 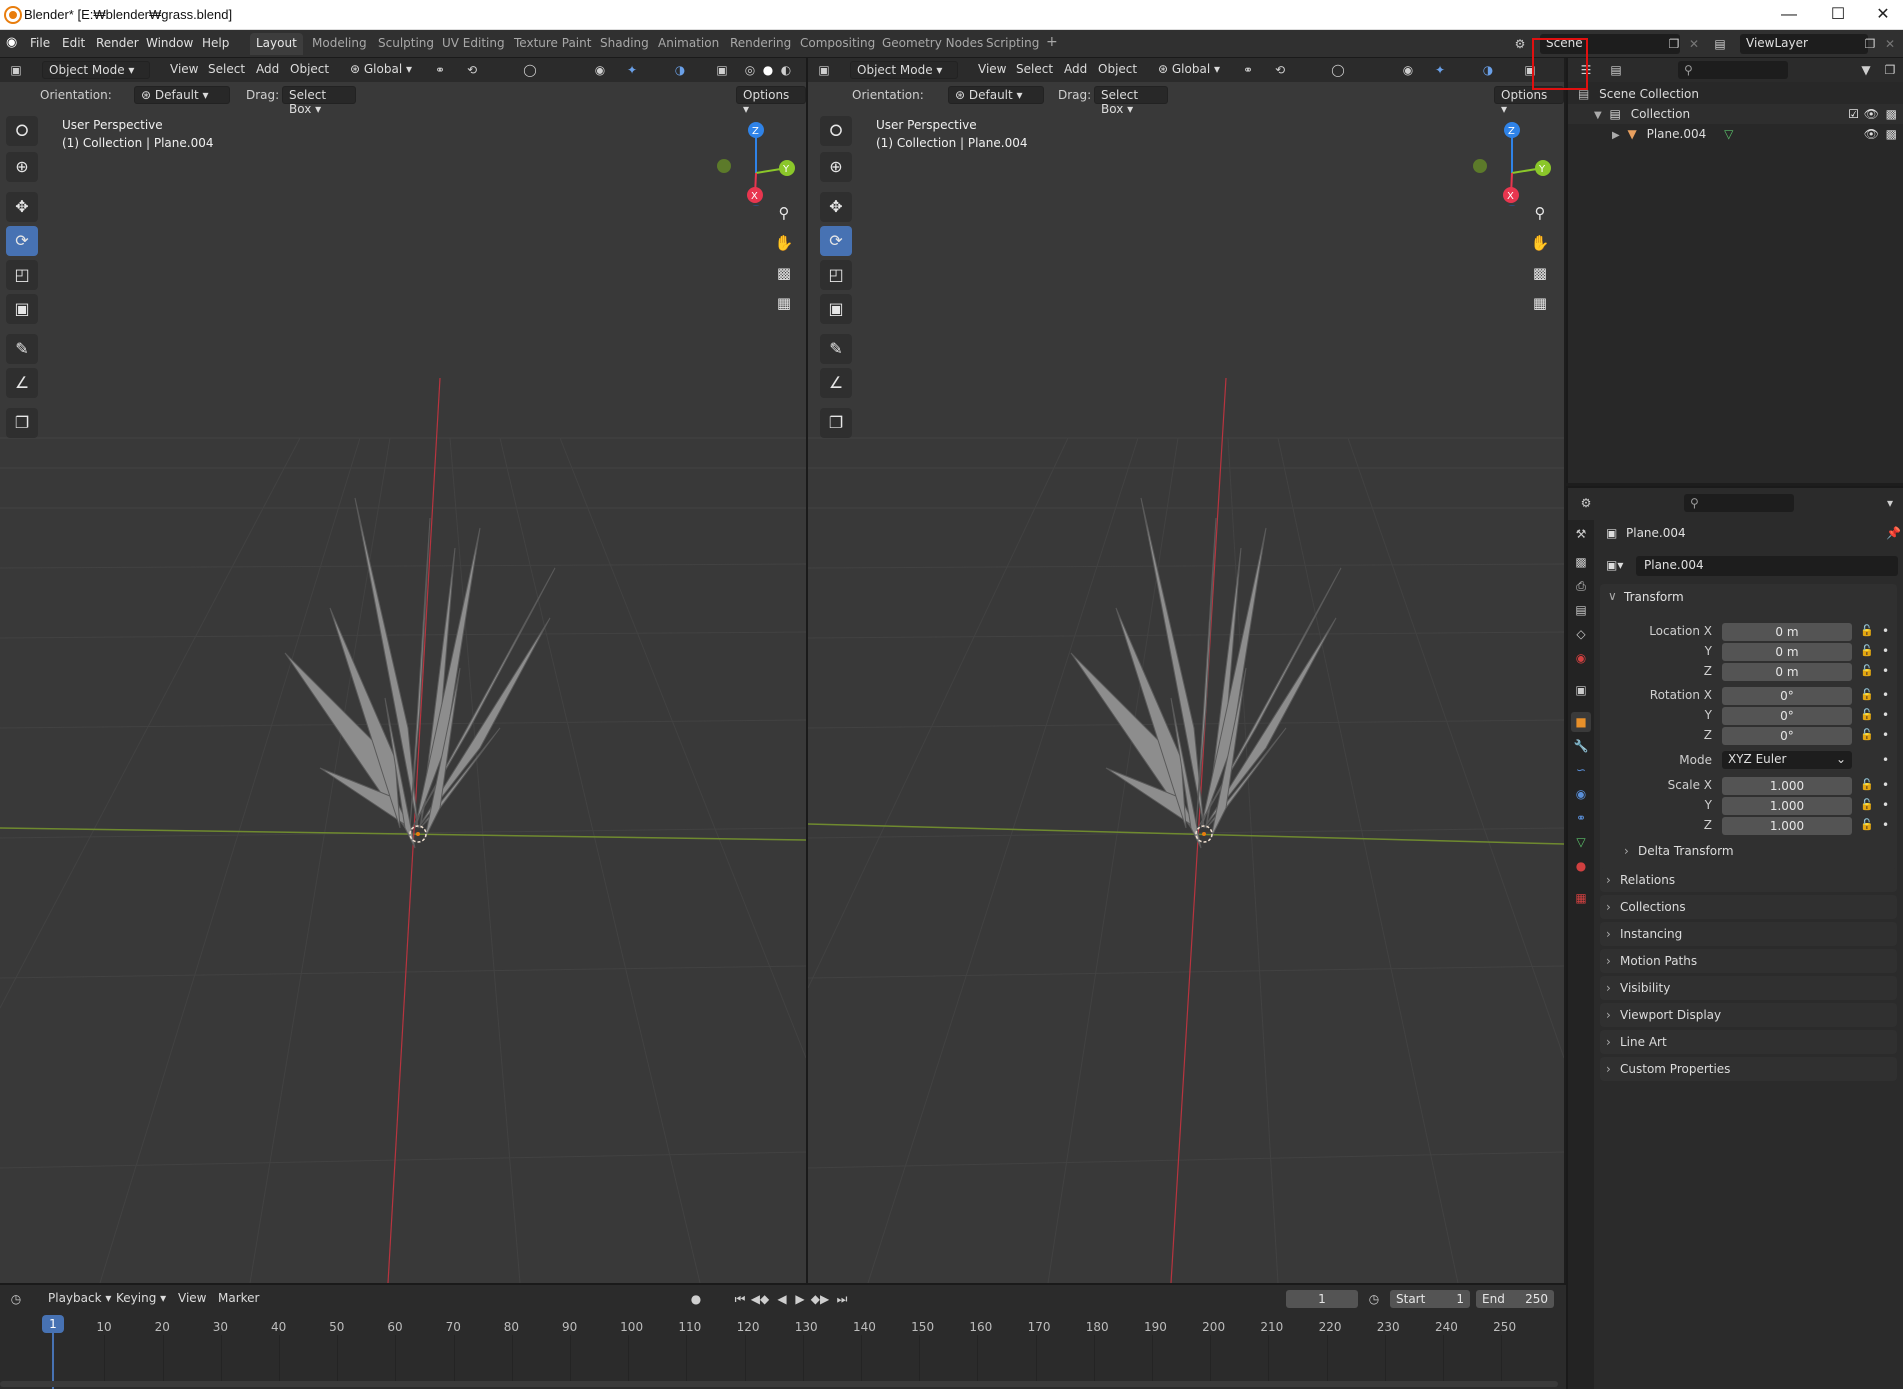 I want to click on new-view-layer-icon: ❐, so click(x=1870, y=44).